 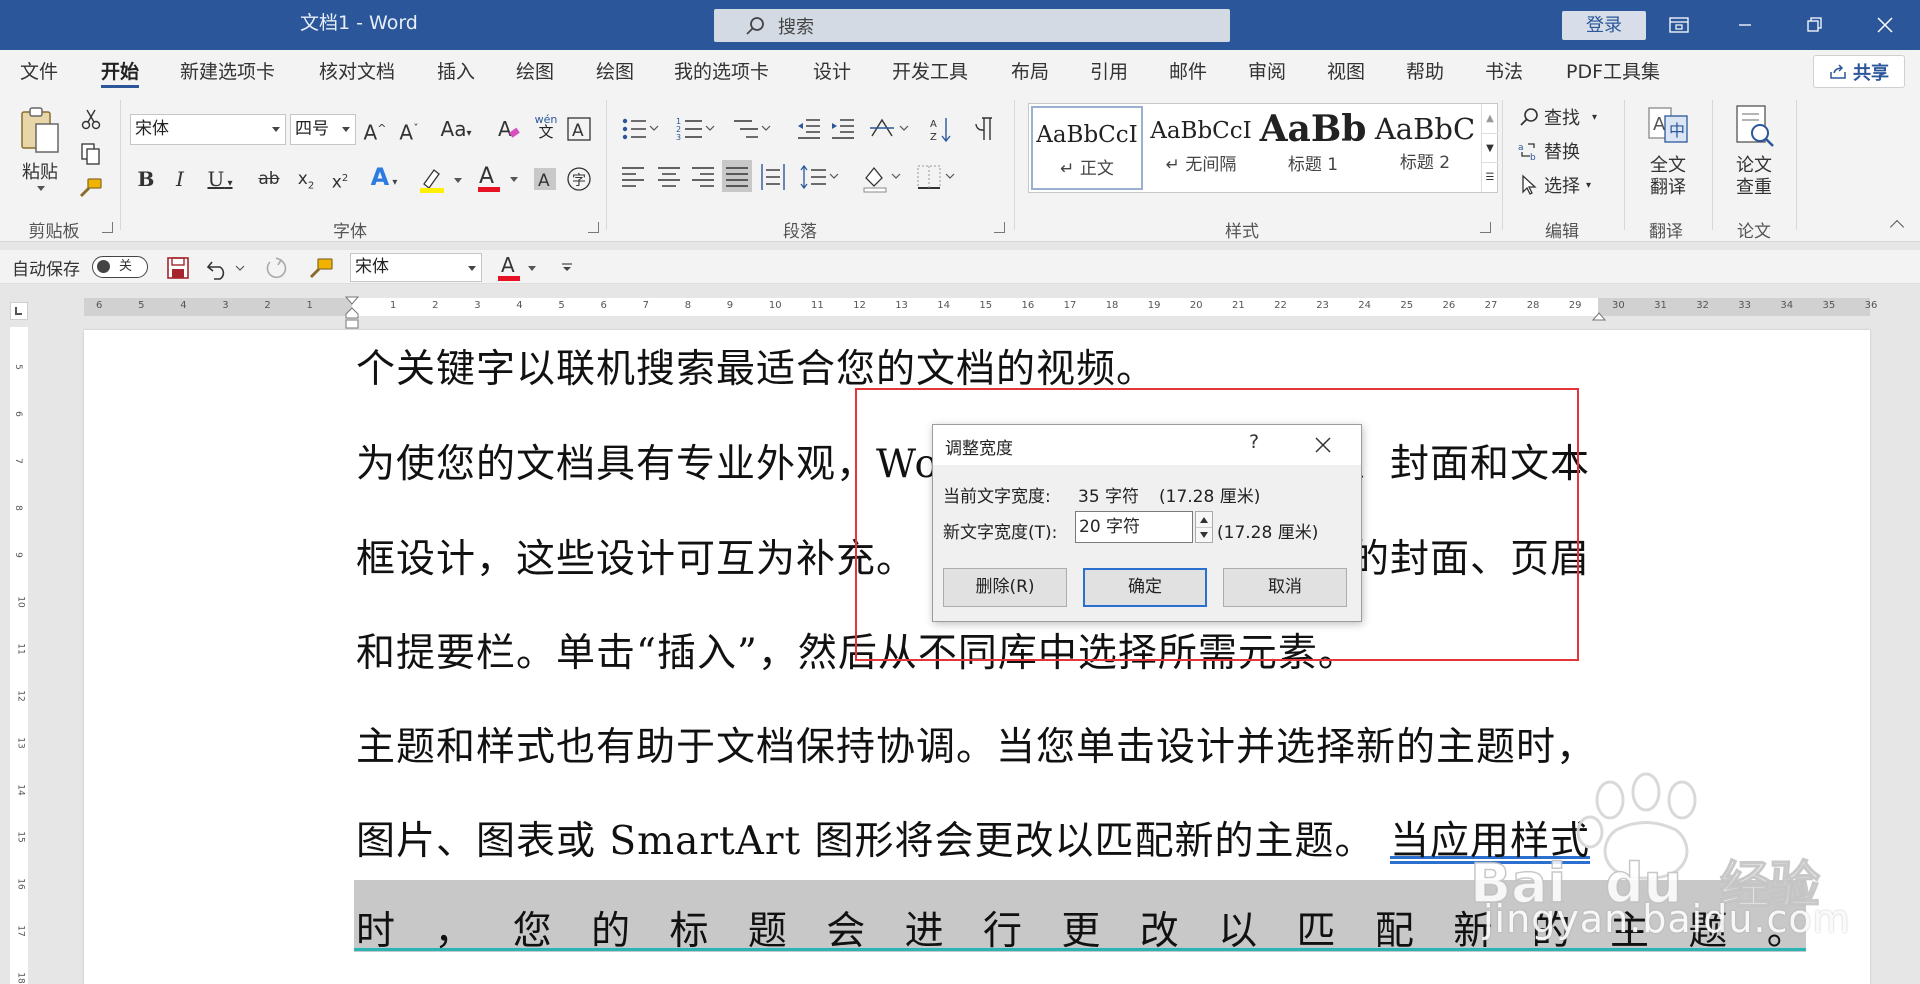 What do you see at coordinates (1490, 147) in the screenshot?
I see `chevron-down-icon: ▼` at bounding box center [1490, 147].